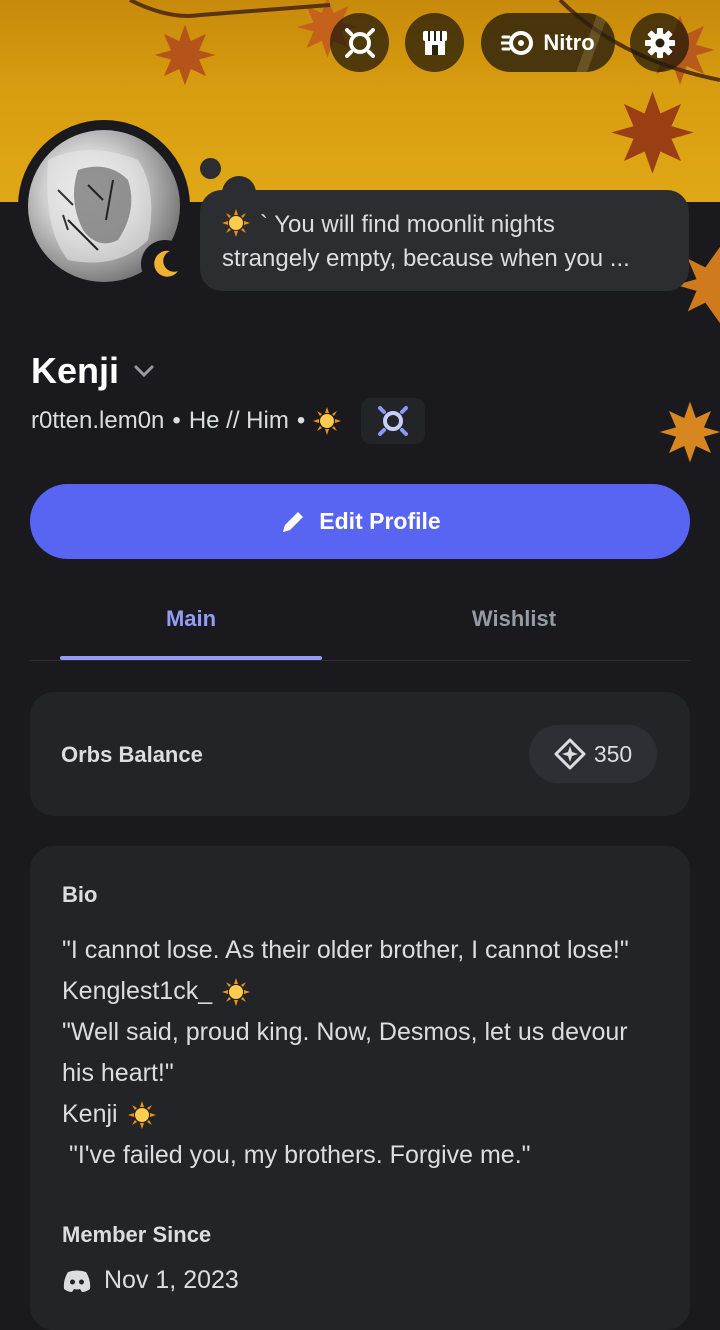 This screenshot has width=720, height=1330. What do you see at coordinates (360, 754) in the screenshot?
I see `orbs-card: Orbs Balance 350` at bounding box center [360, 754].